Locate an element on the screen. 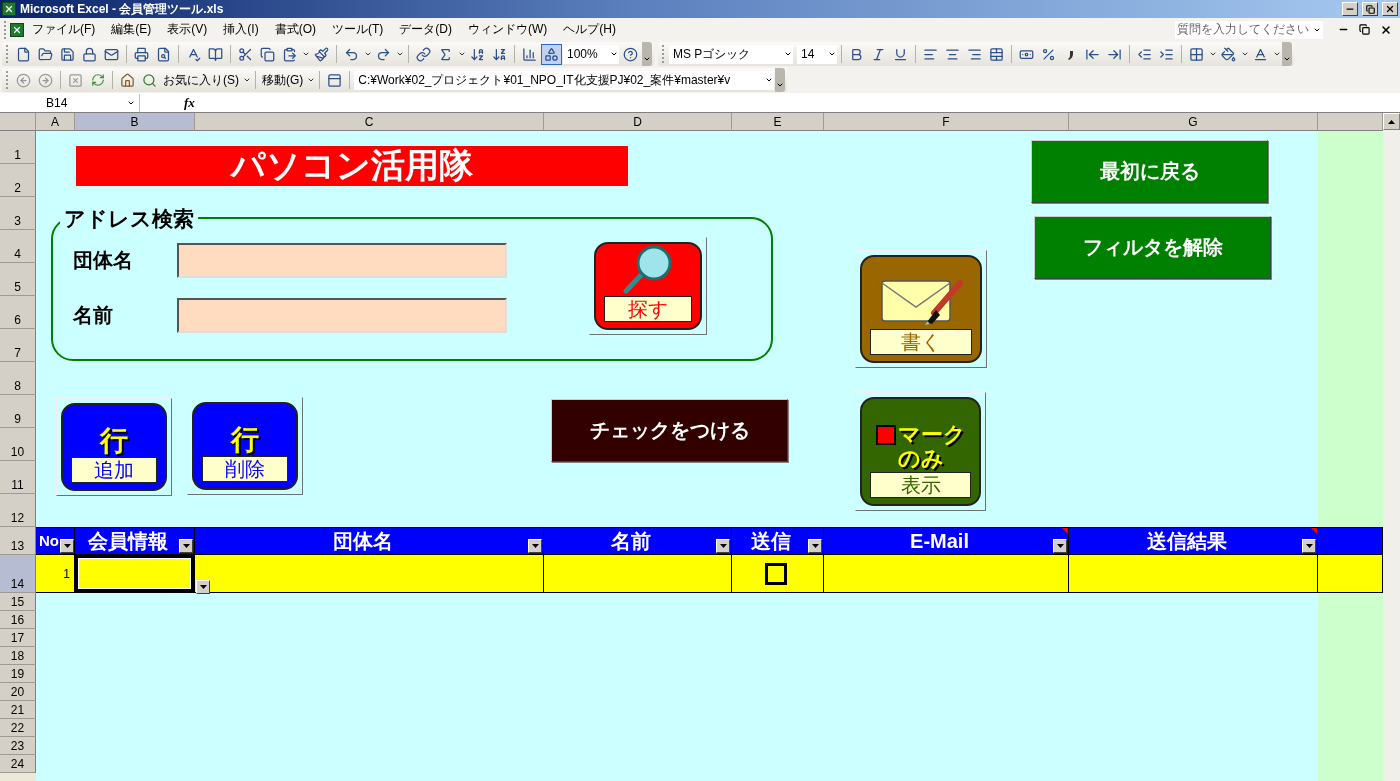 Image resolution: width=1400 pixels, height=781 pixels. address-combo: C:¥Work¥02_プロジェクト¥01_NPO_IT化支援PJ¥02_案件¥master¥v is located at coordinates (564, 80).